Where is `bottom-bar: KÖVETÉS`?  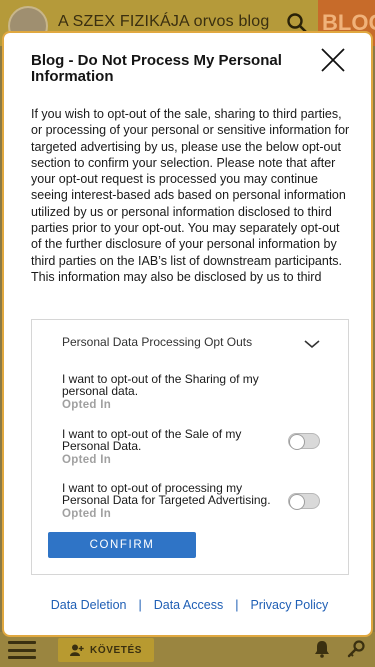
bottom-bar: KÖVETÉS is located at coordinates (187, 649).